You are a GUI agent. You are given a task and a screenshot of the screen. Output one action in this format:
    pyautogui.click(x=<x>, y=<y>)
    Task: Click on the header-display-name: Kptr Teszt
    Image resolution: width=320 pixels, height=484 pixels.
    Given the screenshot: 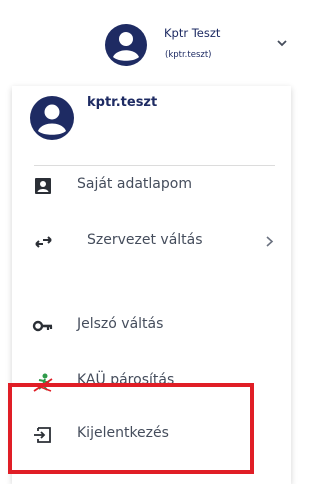 What is the action you would take?
    pyautogui.click(x=192, y=33)
    